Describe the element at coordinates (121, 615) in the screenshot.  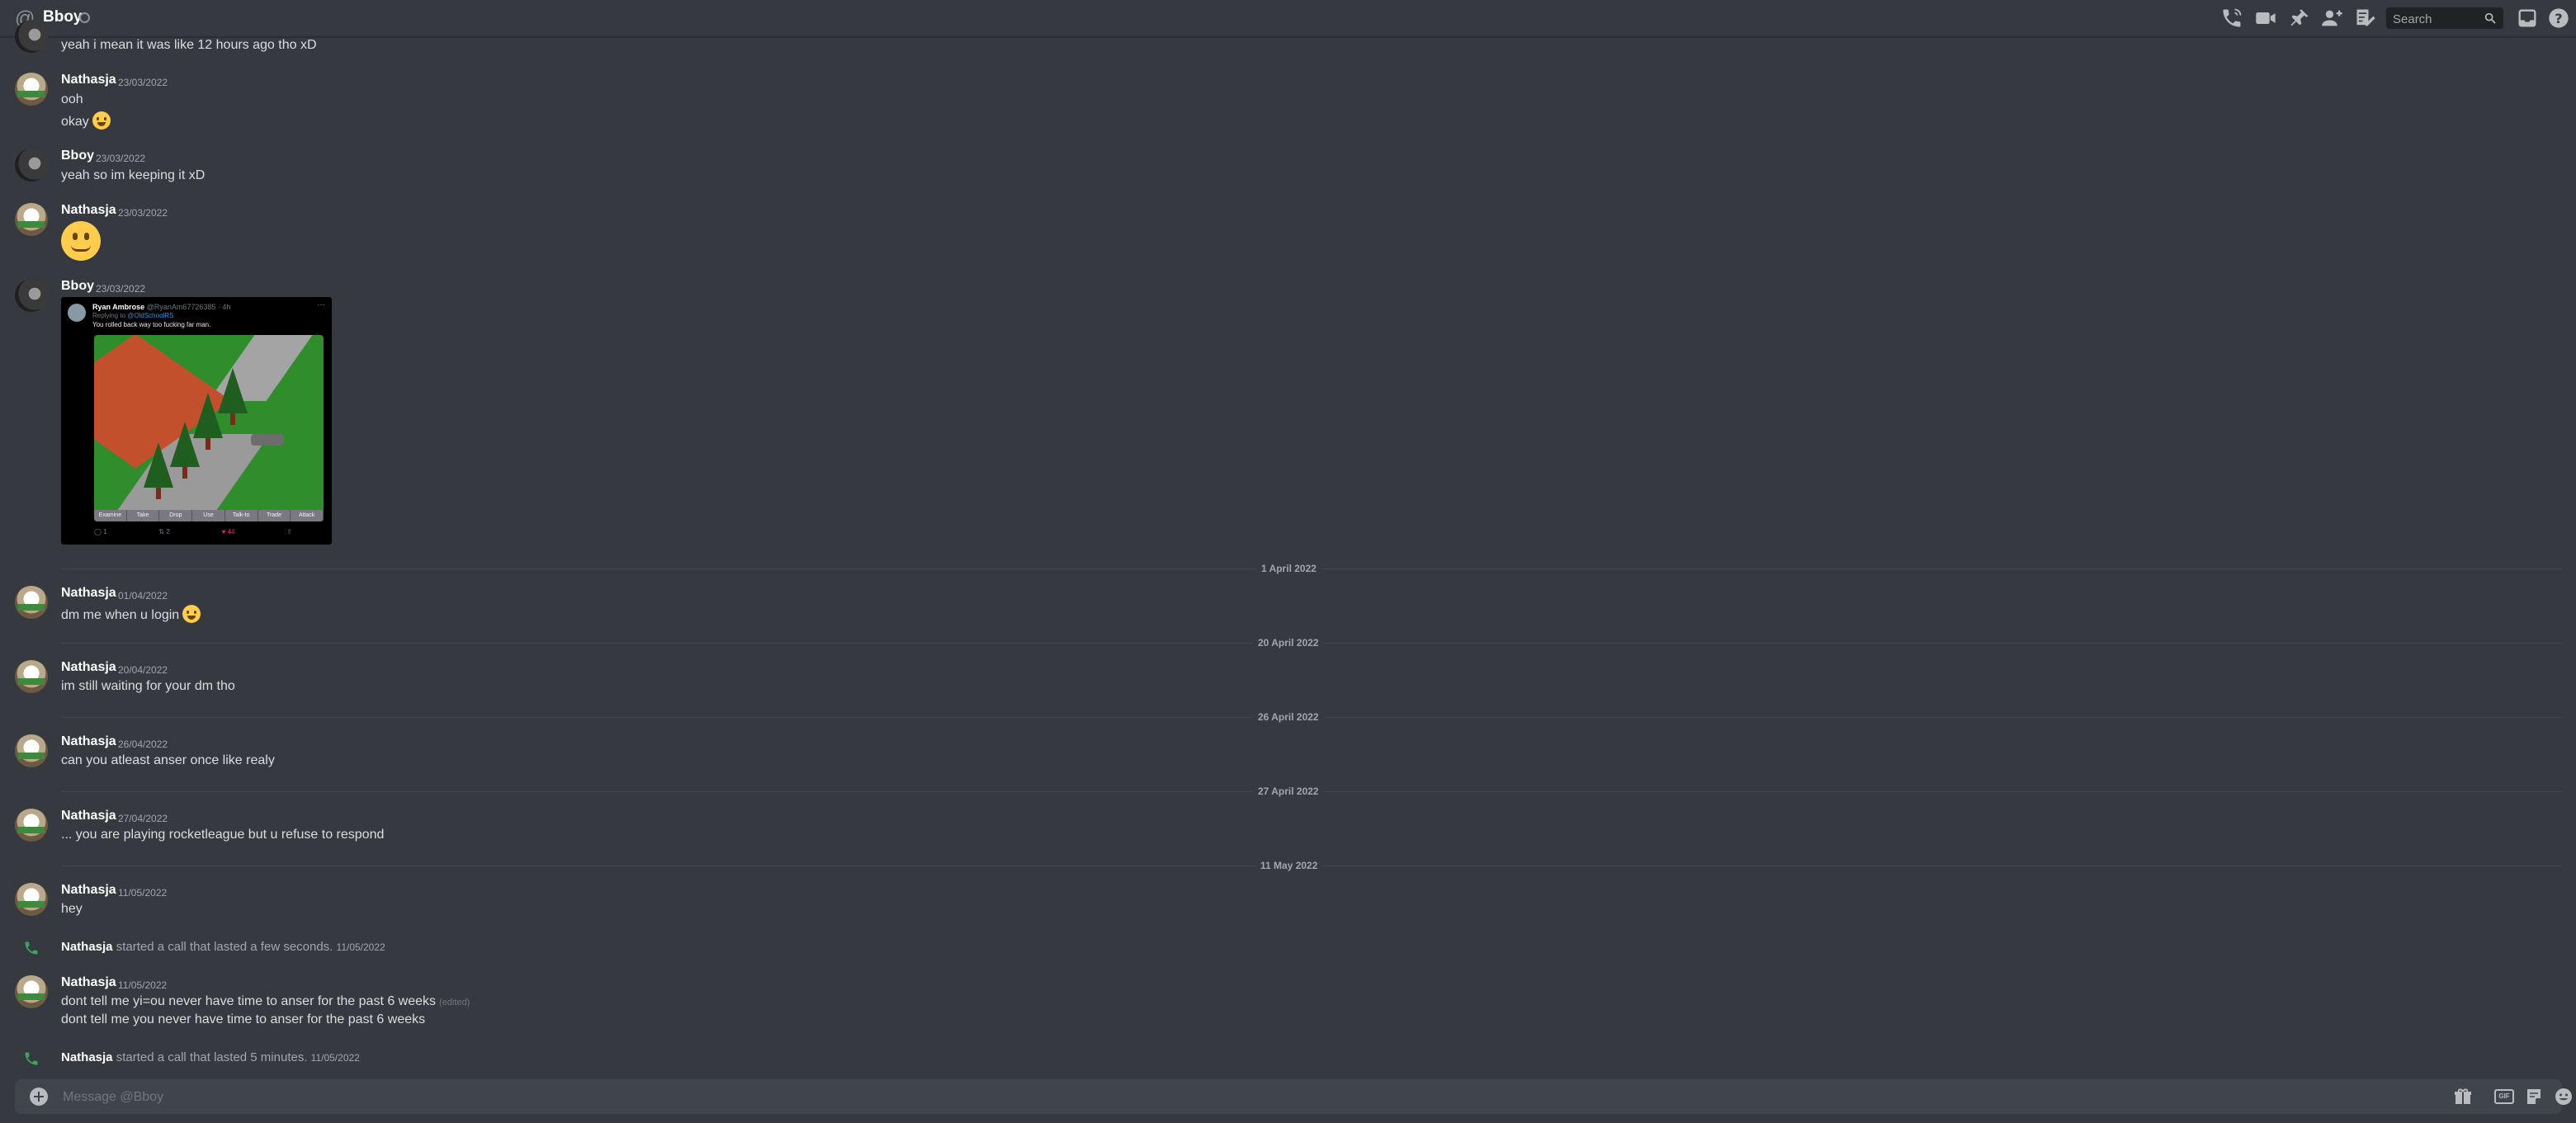
I see `message-text-content: dm me when u login` at that location.